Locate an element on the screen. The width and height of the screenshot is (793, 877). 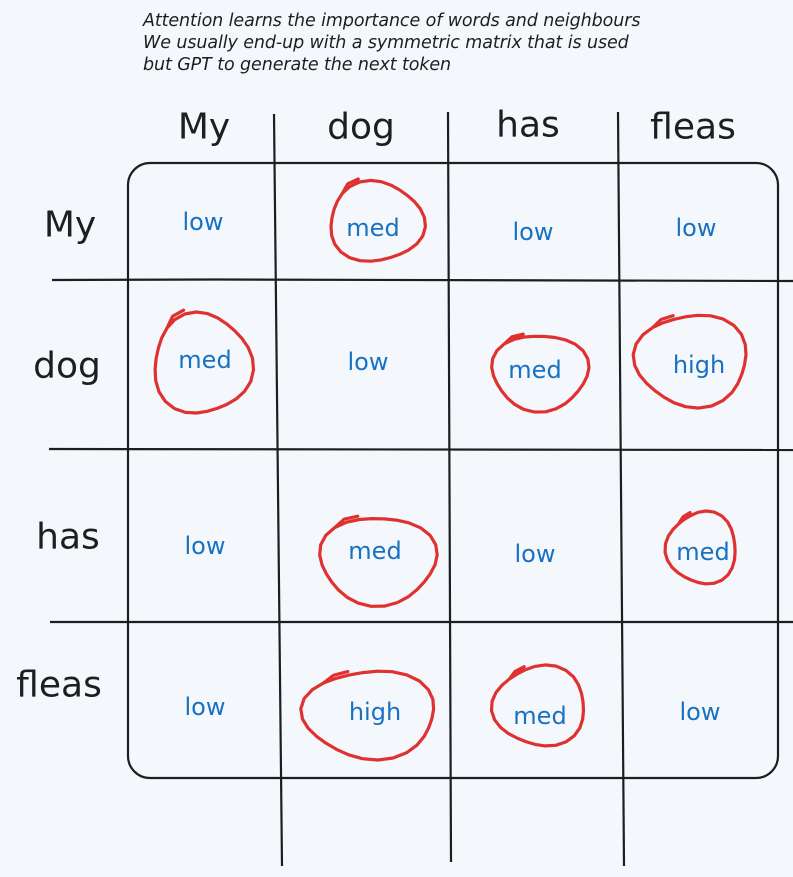
column-header-my: My is located at coordinates (204, 127).